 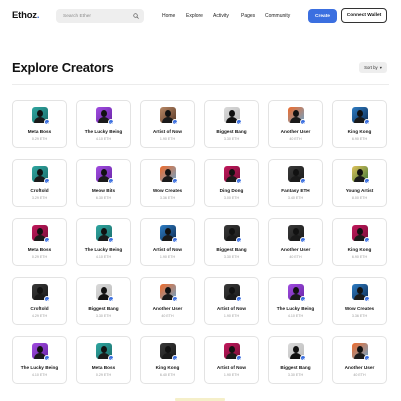 I want to click on creator-name: Another User, so click(x=295, y=249).